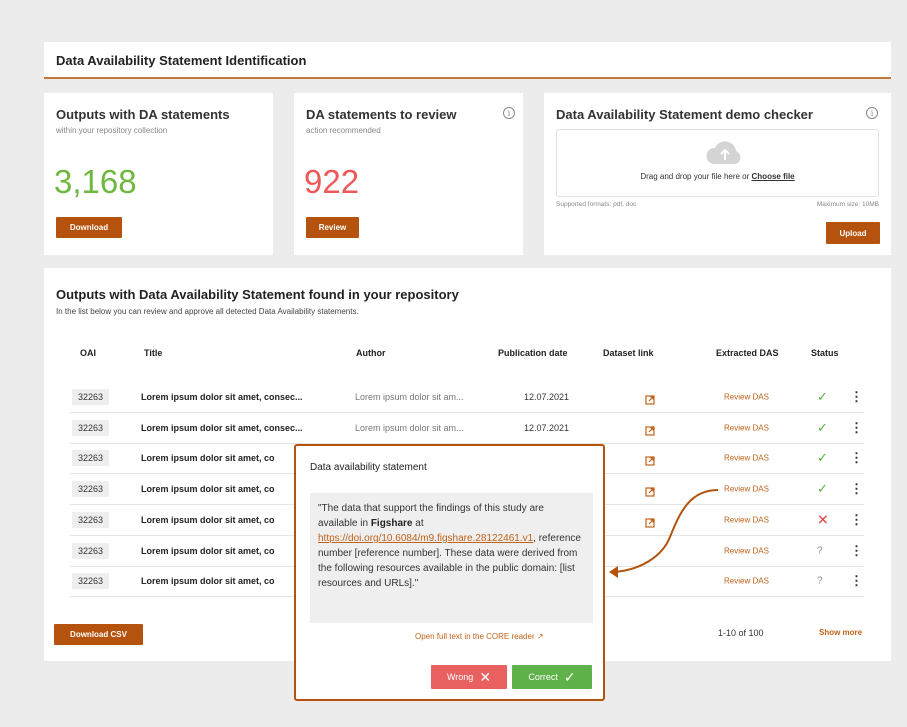 This screenshot has width=907, height=727. What do you see at coordinates (143, 114) in the screenshot?
I see `outputs-card-title: Outputs with DA statements` at bounding box center [143, 114].